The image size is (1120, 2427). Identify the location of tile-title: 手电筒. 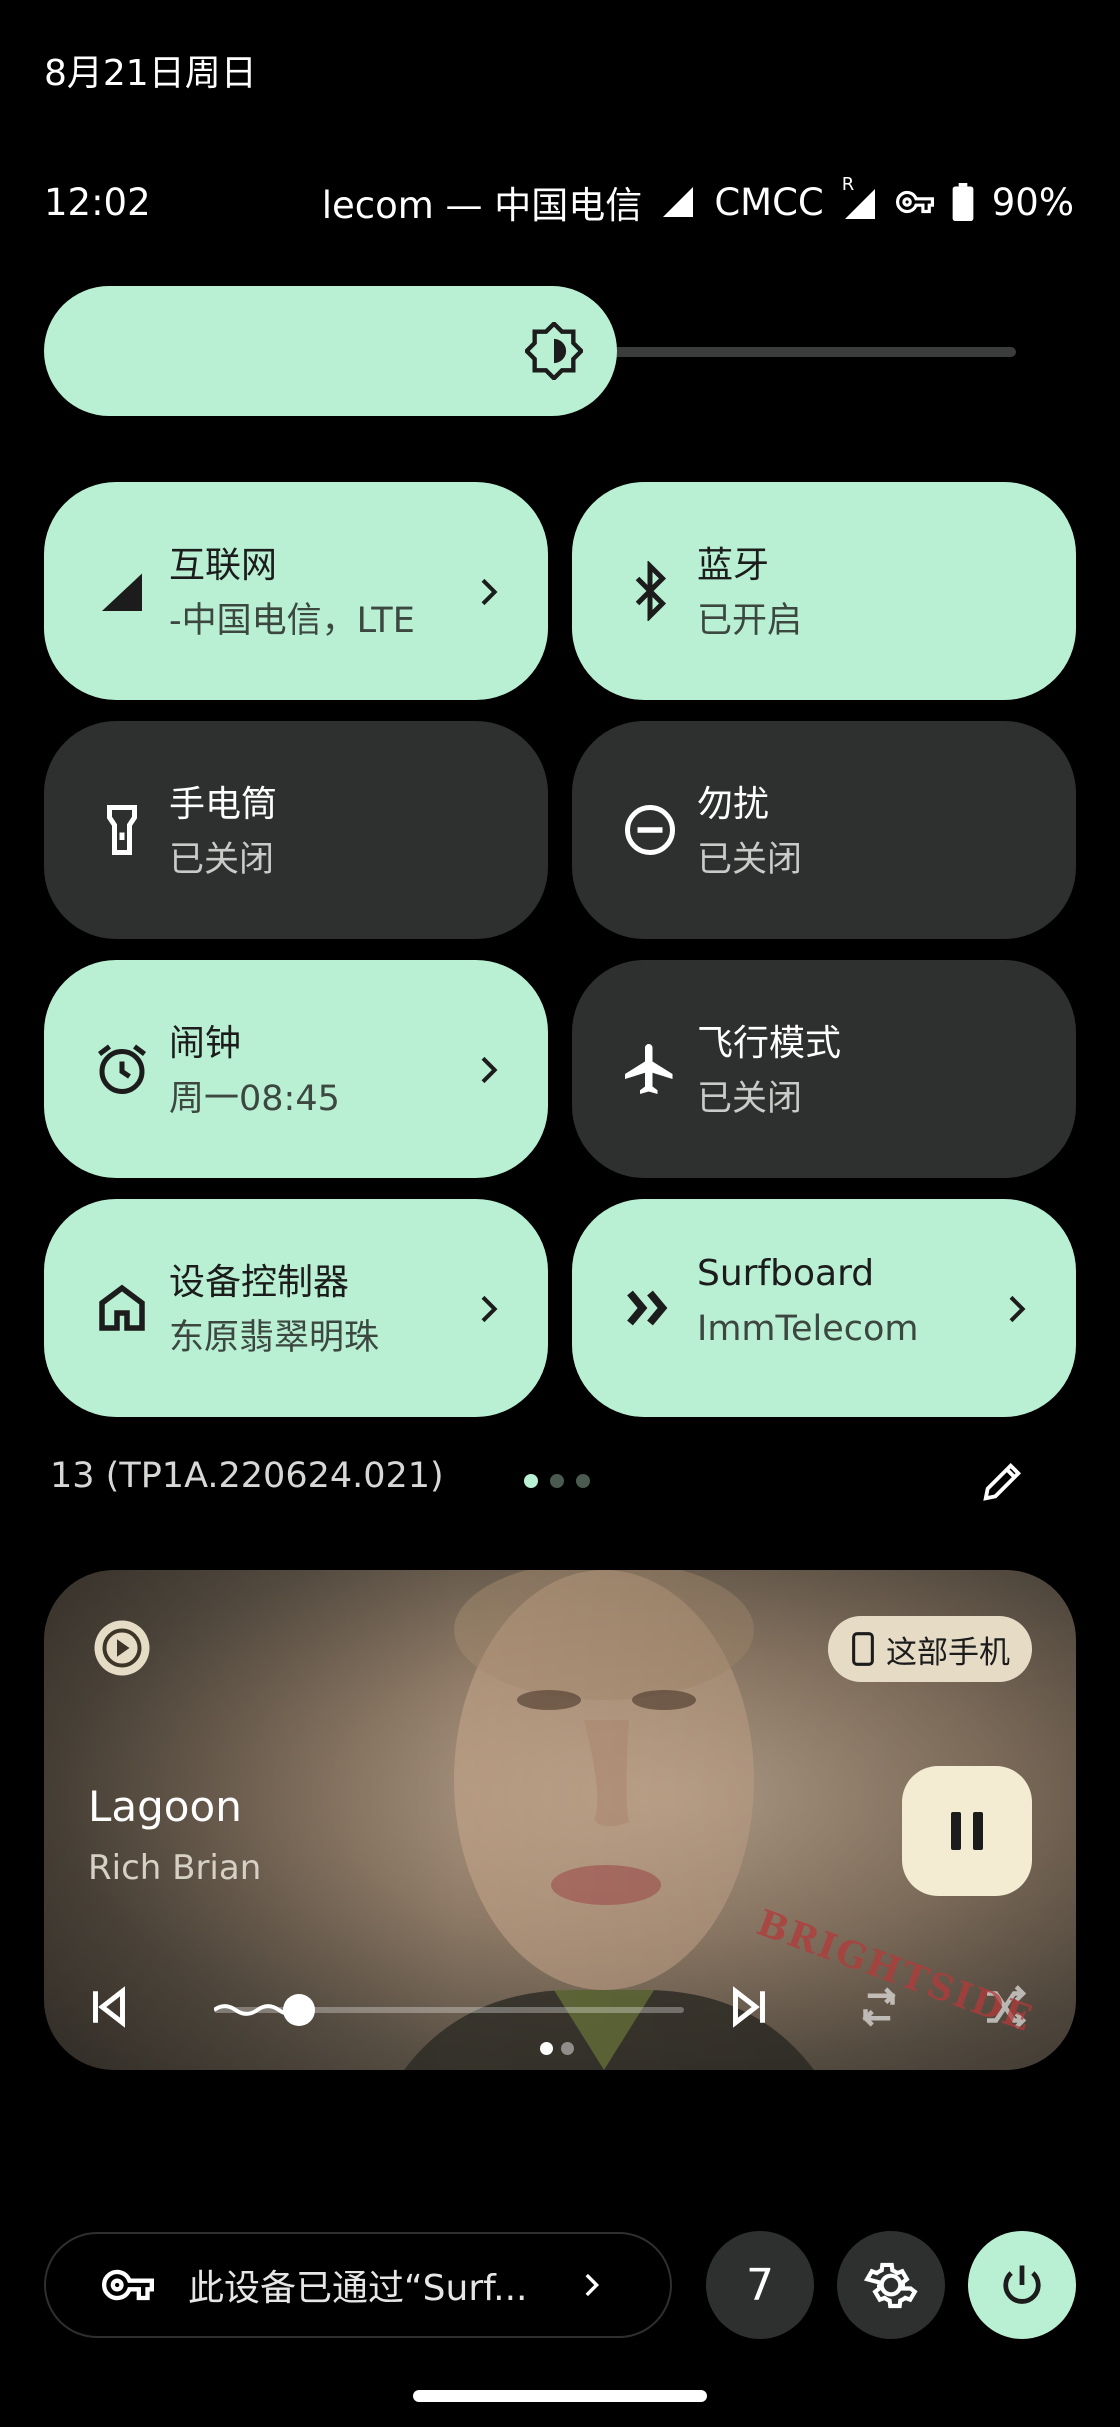
(223, 804).